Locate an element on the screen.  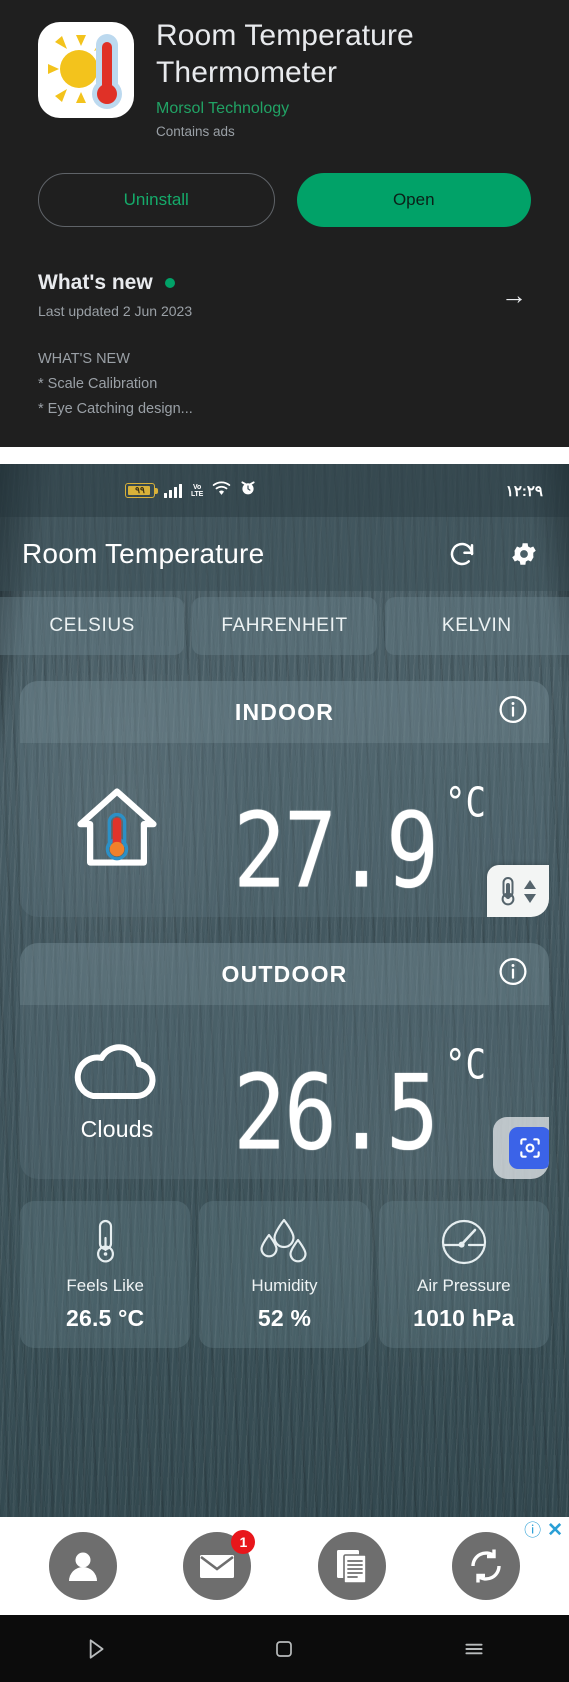
tab-fahrenheit: FAHRENHEIT is located at coordinates (284, 626).